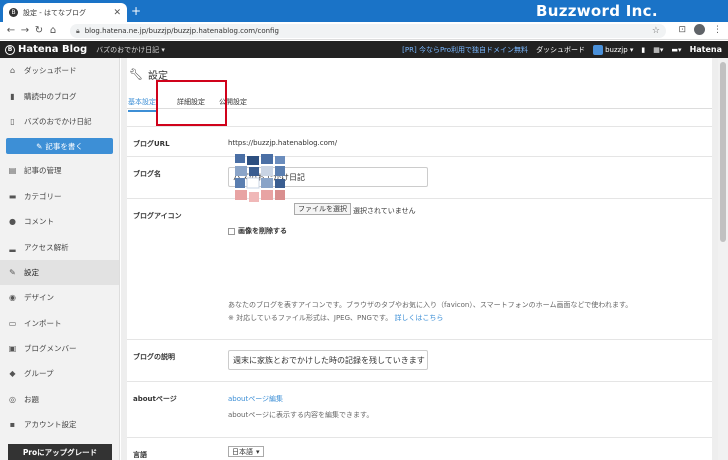 The image size is (728, 460). What do you see at coordinates (12, 425) in the screenshot?
I see `account-icon: ▪` at bounding box center [12, 425].